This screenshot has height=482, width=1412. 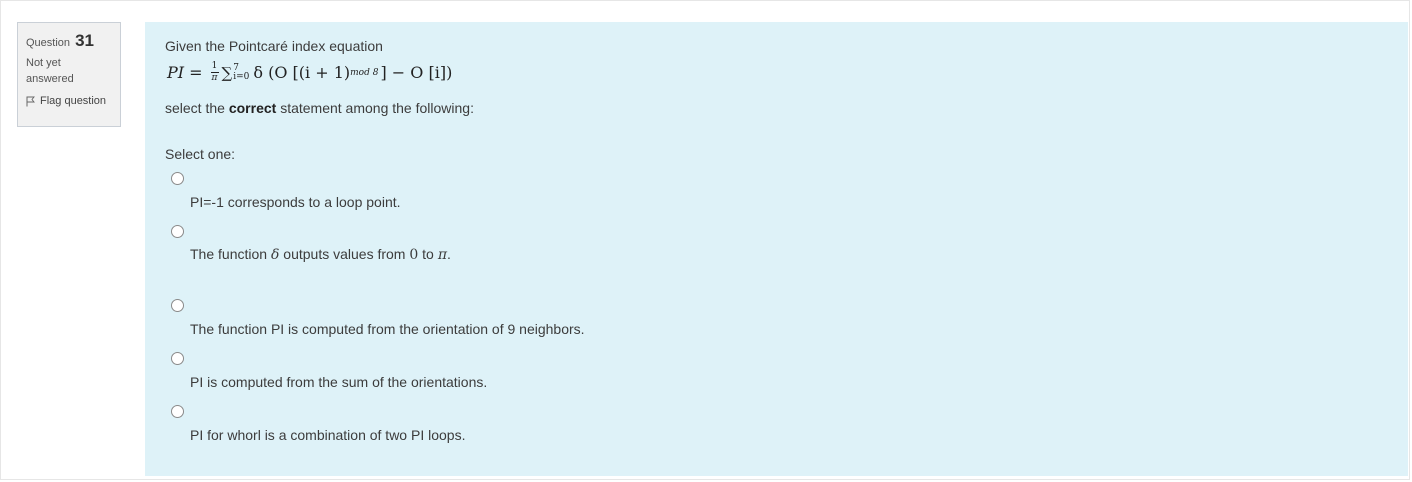 I want to click on question-number: Question 31, so click(x=69, y=42).